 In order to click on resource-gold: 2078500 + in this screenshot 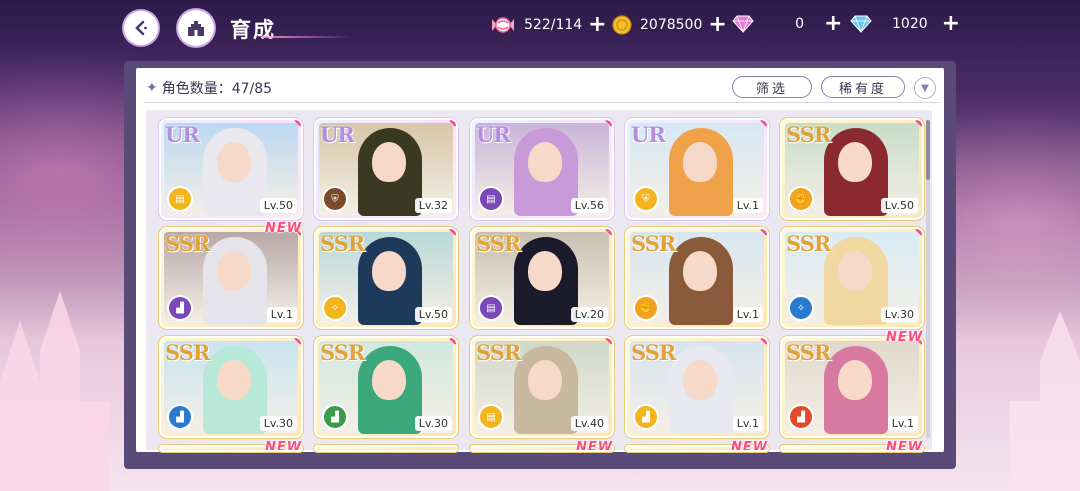, I will do `click(669, 25)`.